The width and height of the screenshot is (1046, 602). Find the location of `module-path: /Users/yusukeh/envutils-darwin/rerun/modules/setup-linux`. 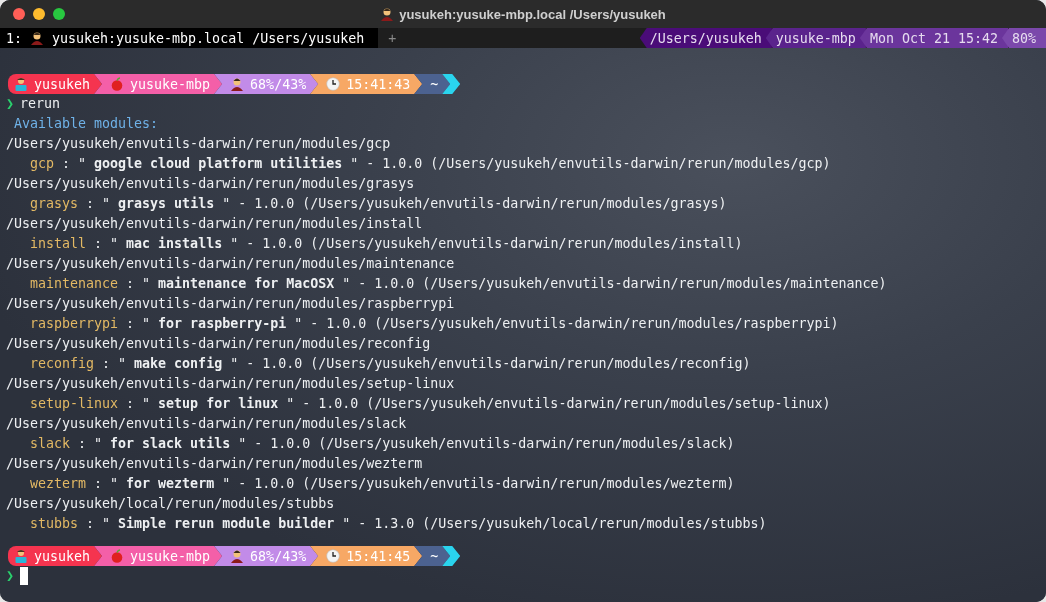

module-path: /Users/yusukeh/envutils-darwin/rerun/modules/setup-linux is located at coordinates (231, 384).